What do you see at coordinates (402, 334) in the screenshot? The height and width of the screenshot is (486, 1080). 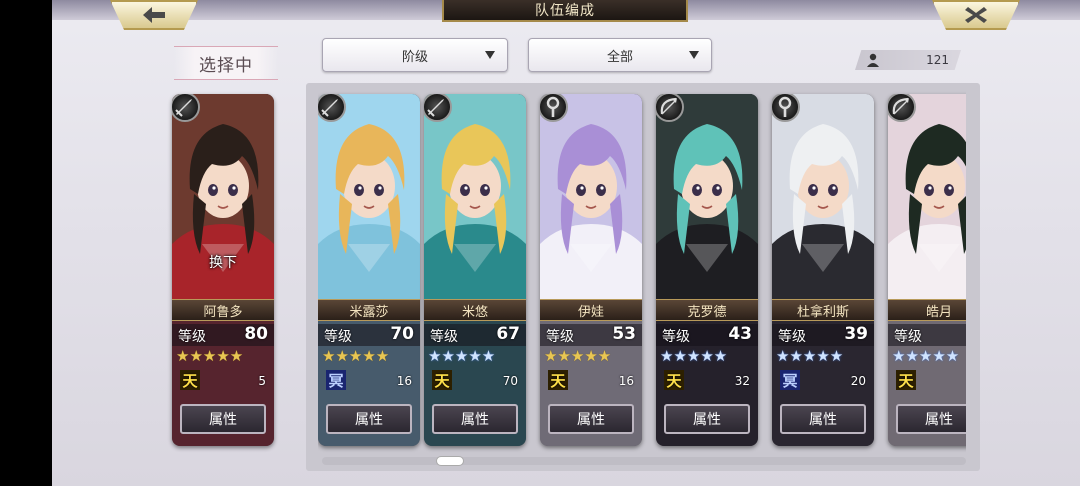 I see `level-value: 70` at bounding box center [402, 334].